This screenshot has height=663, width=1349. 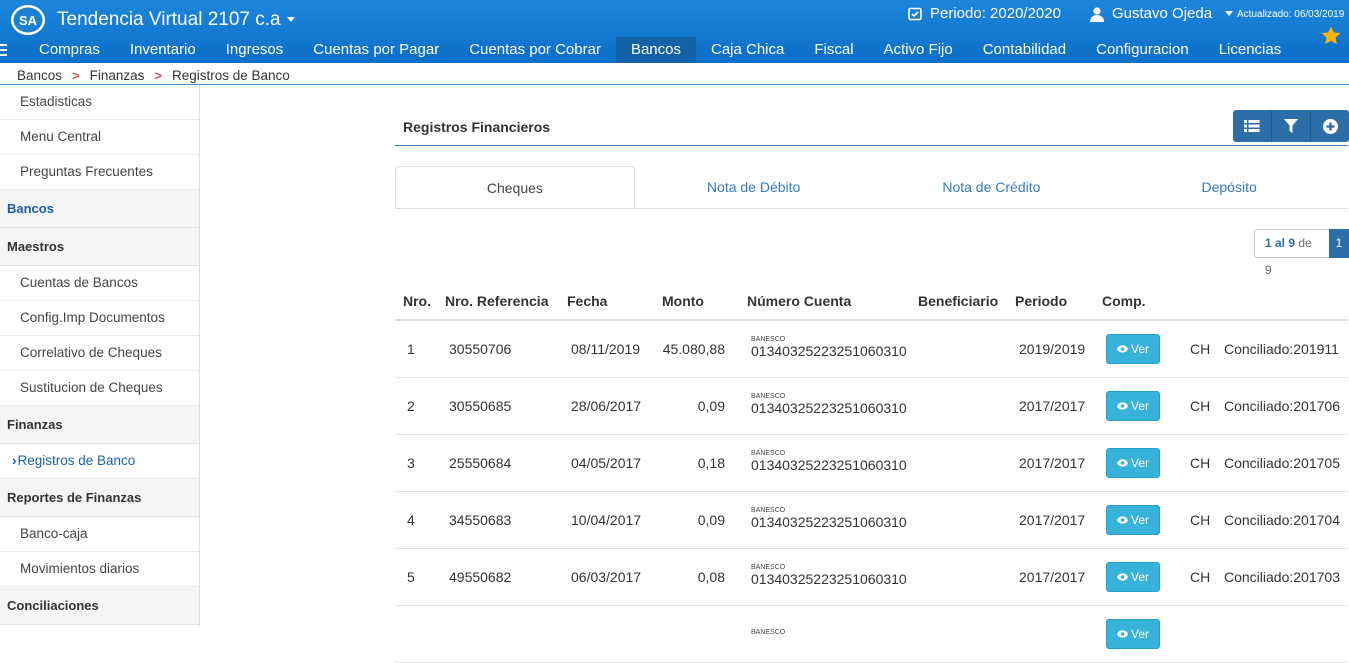 I want to click on cell-cuenta: BANESCO 01340325223251060310, so click(x=824, y=577).